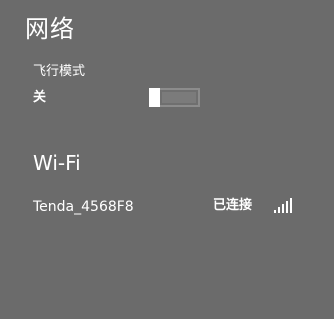 The width and height of the screenshot is (334, 319). Describe the element at coordinates (233, 205) in the screenshot. I see `network-status: 已连接` at that location.